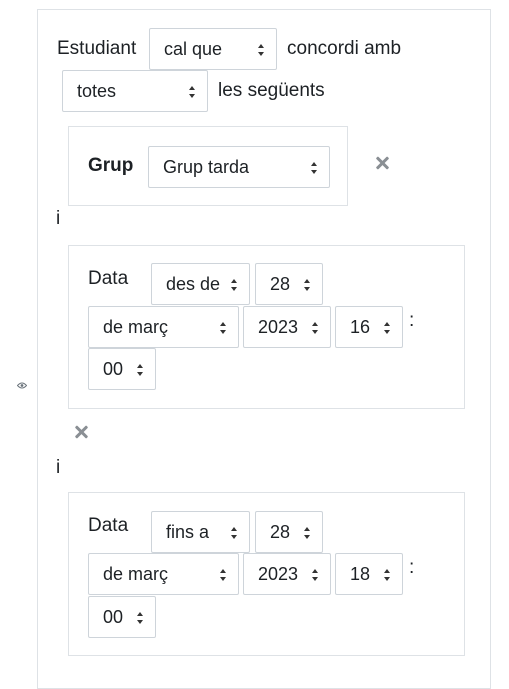 Image resolution: width=509 pixels, height=689 pixels. I want to click on hour-select: 18, so click(369, 574).